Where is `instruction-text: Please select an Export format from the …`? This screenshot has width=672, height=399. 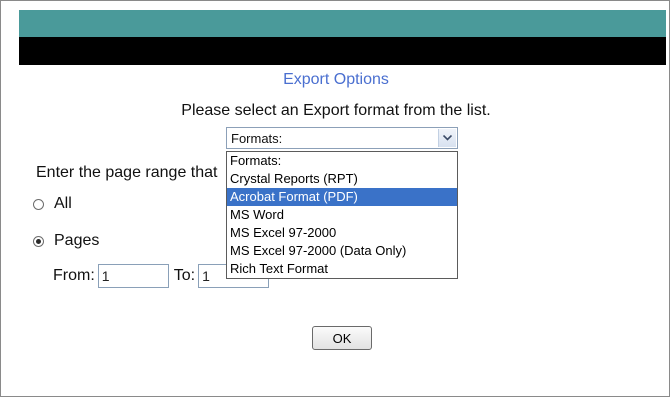 instruction-text: Please select an Export format from the … is located at coordinates (336, 110).